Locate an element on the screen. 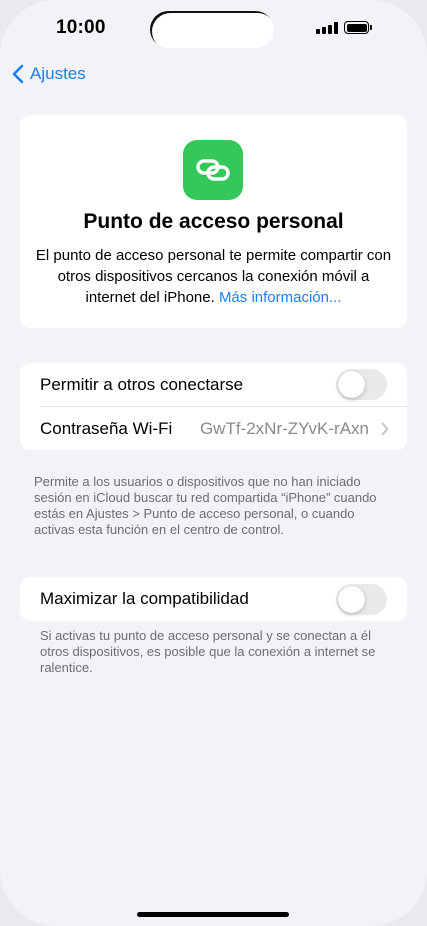  allow-others-toggle is located at coordinates (361, 384).